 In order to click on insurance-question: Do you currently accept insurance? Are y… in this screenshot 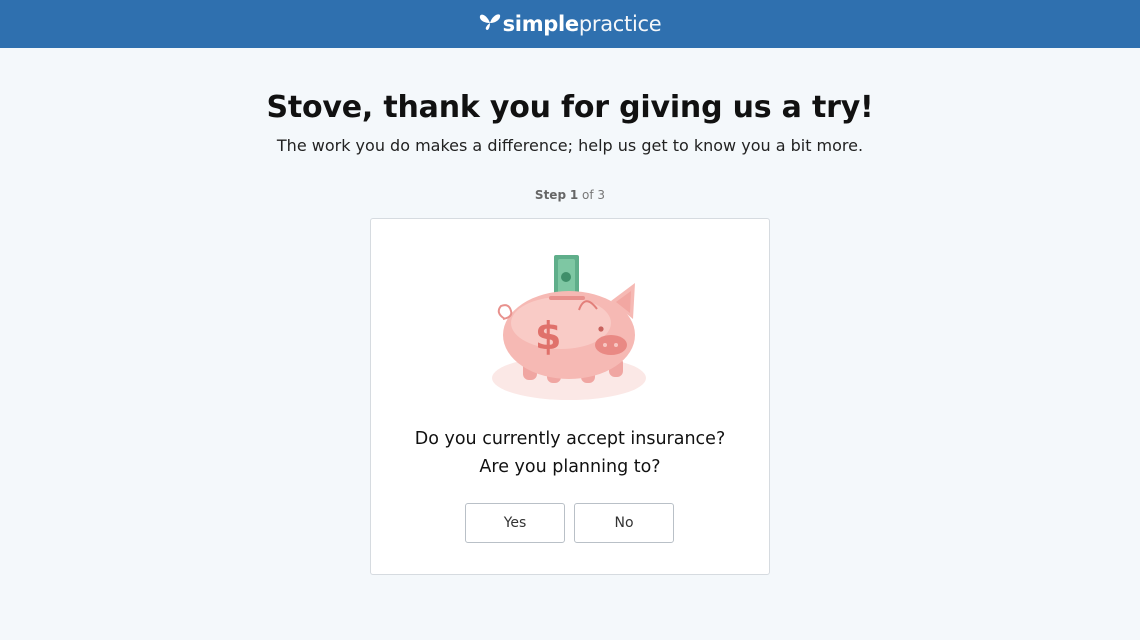, I will do `click(570, 453)`.